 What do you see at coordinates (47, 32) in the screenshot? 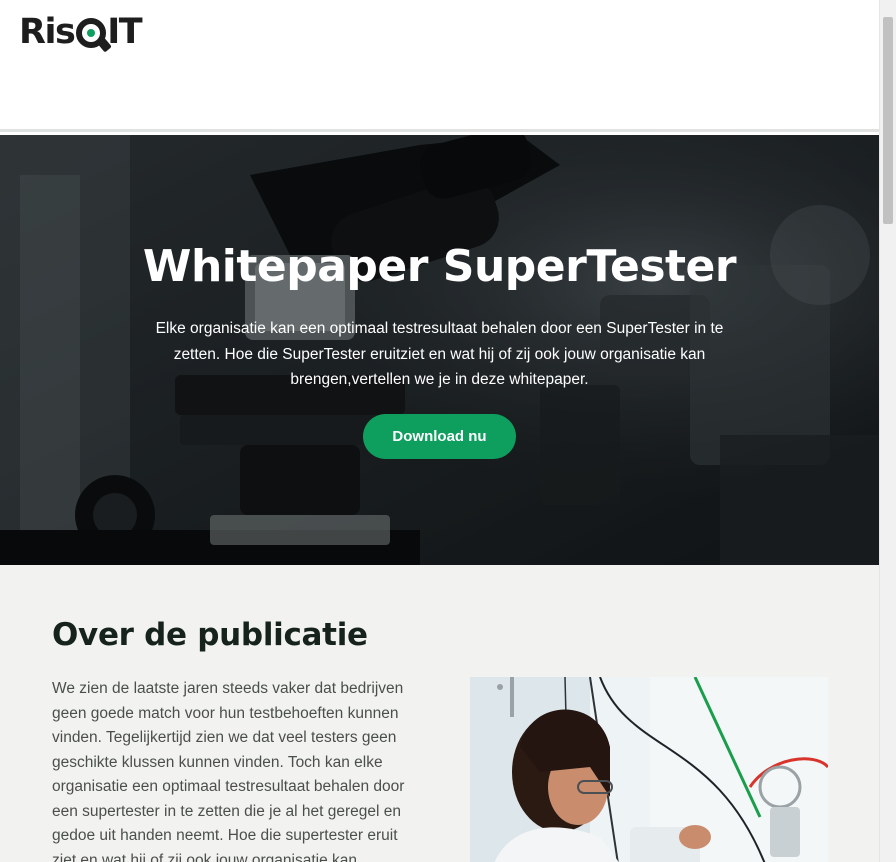
I see `logo-prefix: Ris` at bounding box center [47, 32].